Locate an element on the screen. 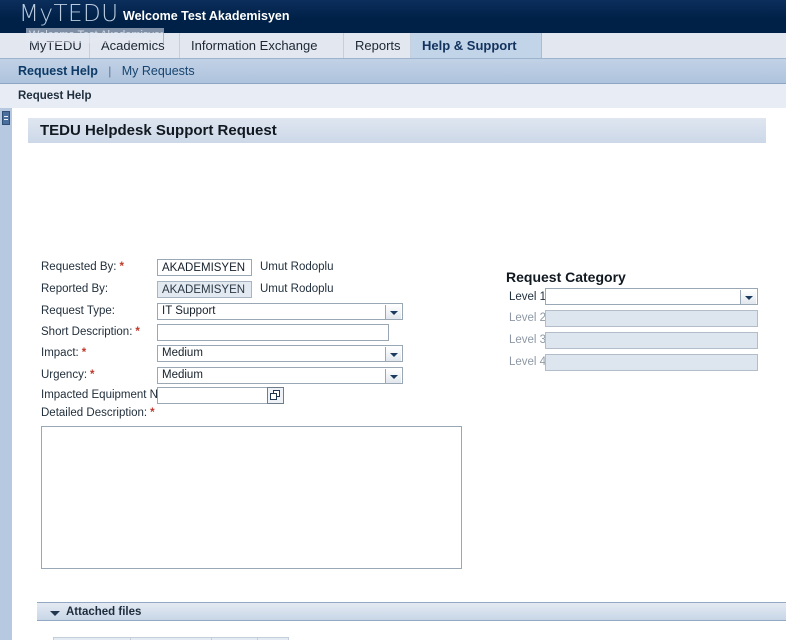 This screenshot has height=640, width=786. tab-mytedu: MyTEDU is located at coordinates (54, 45).